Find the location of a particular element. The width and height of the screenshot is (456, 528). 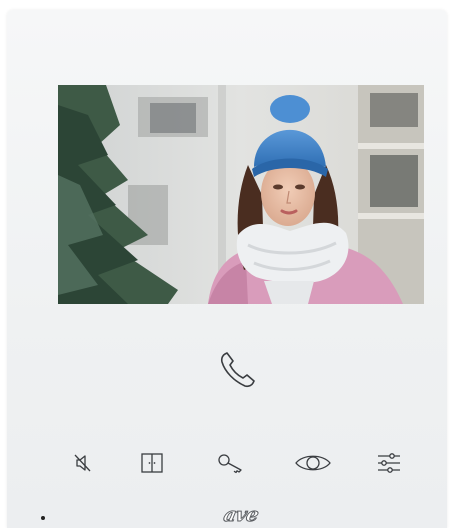

door-open-icon is located at coordinates (152, 465).